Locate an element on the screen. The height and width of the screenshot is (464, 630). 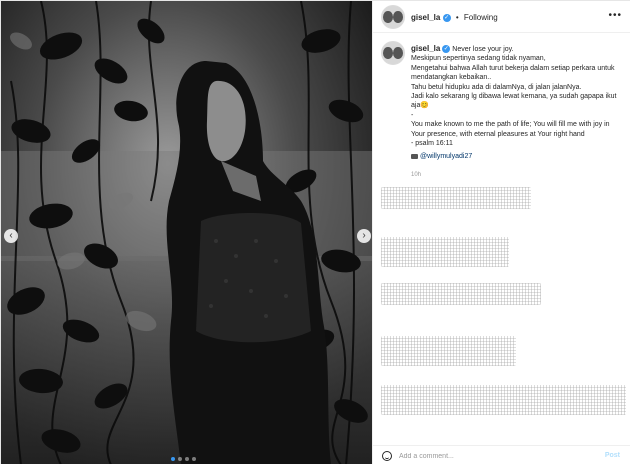
caption-line: Never lose your joy. is located at coordinates (483, 49).